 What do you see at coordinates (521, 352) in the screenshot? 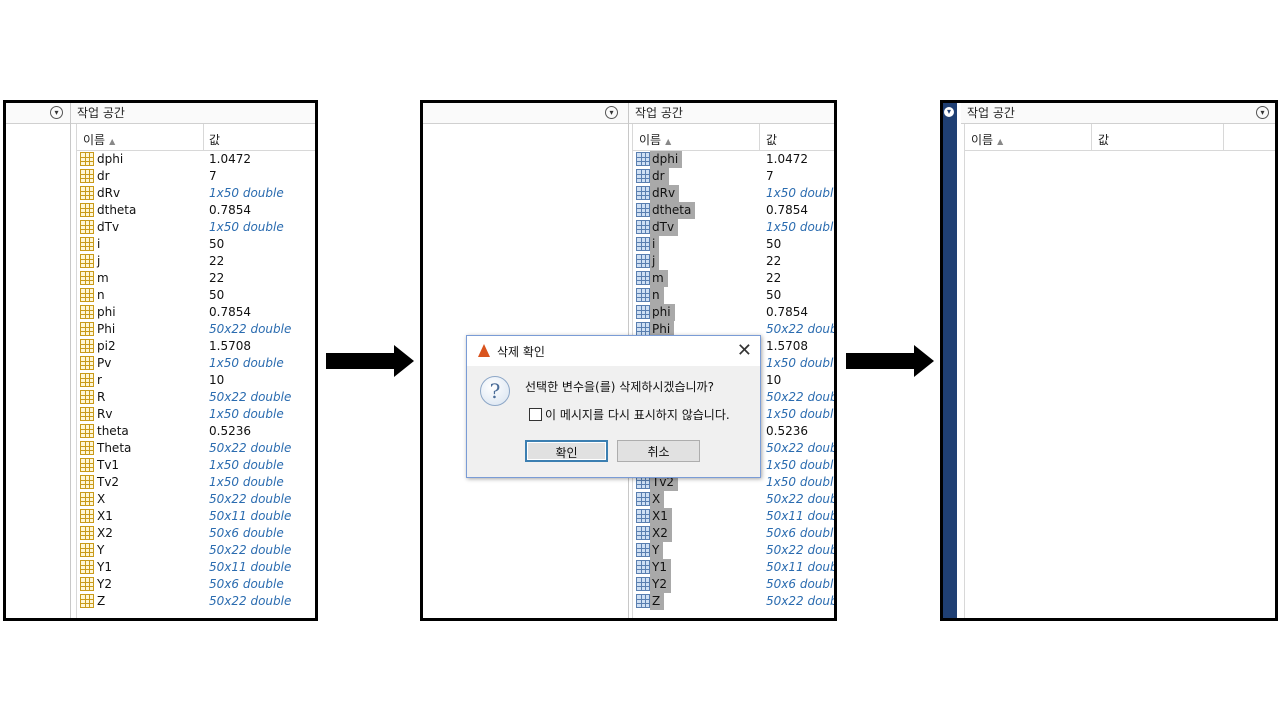
I see `dialog-title: 삭제 확인` at bounding box center [521, 352].